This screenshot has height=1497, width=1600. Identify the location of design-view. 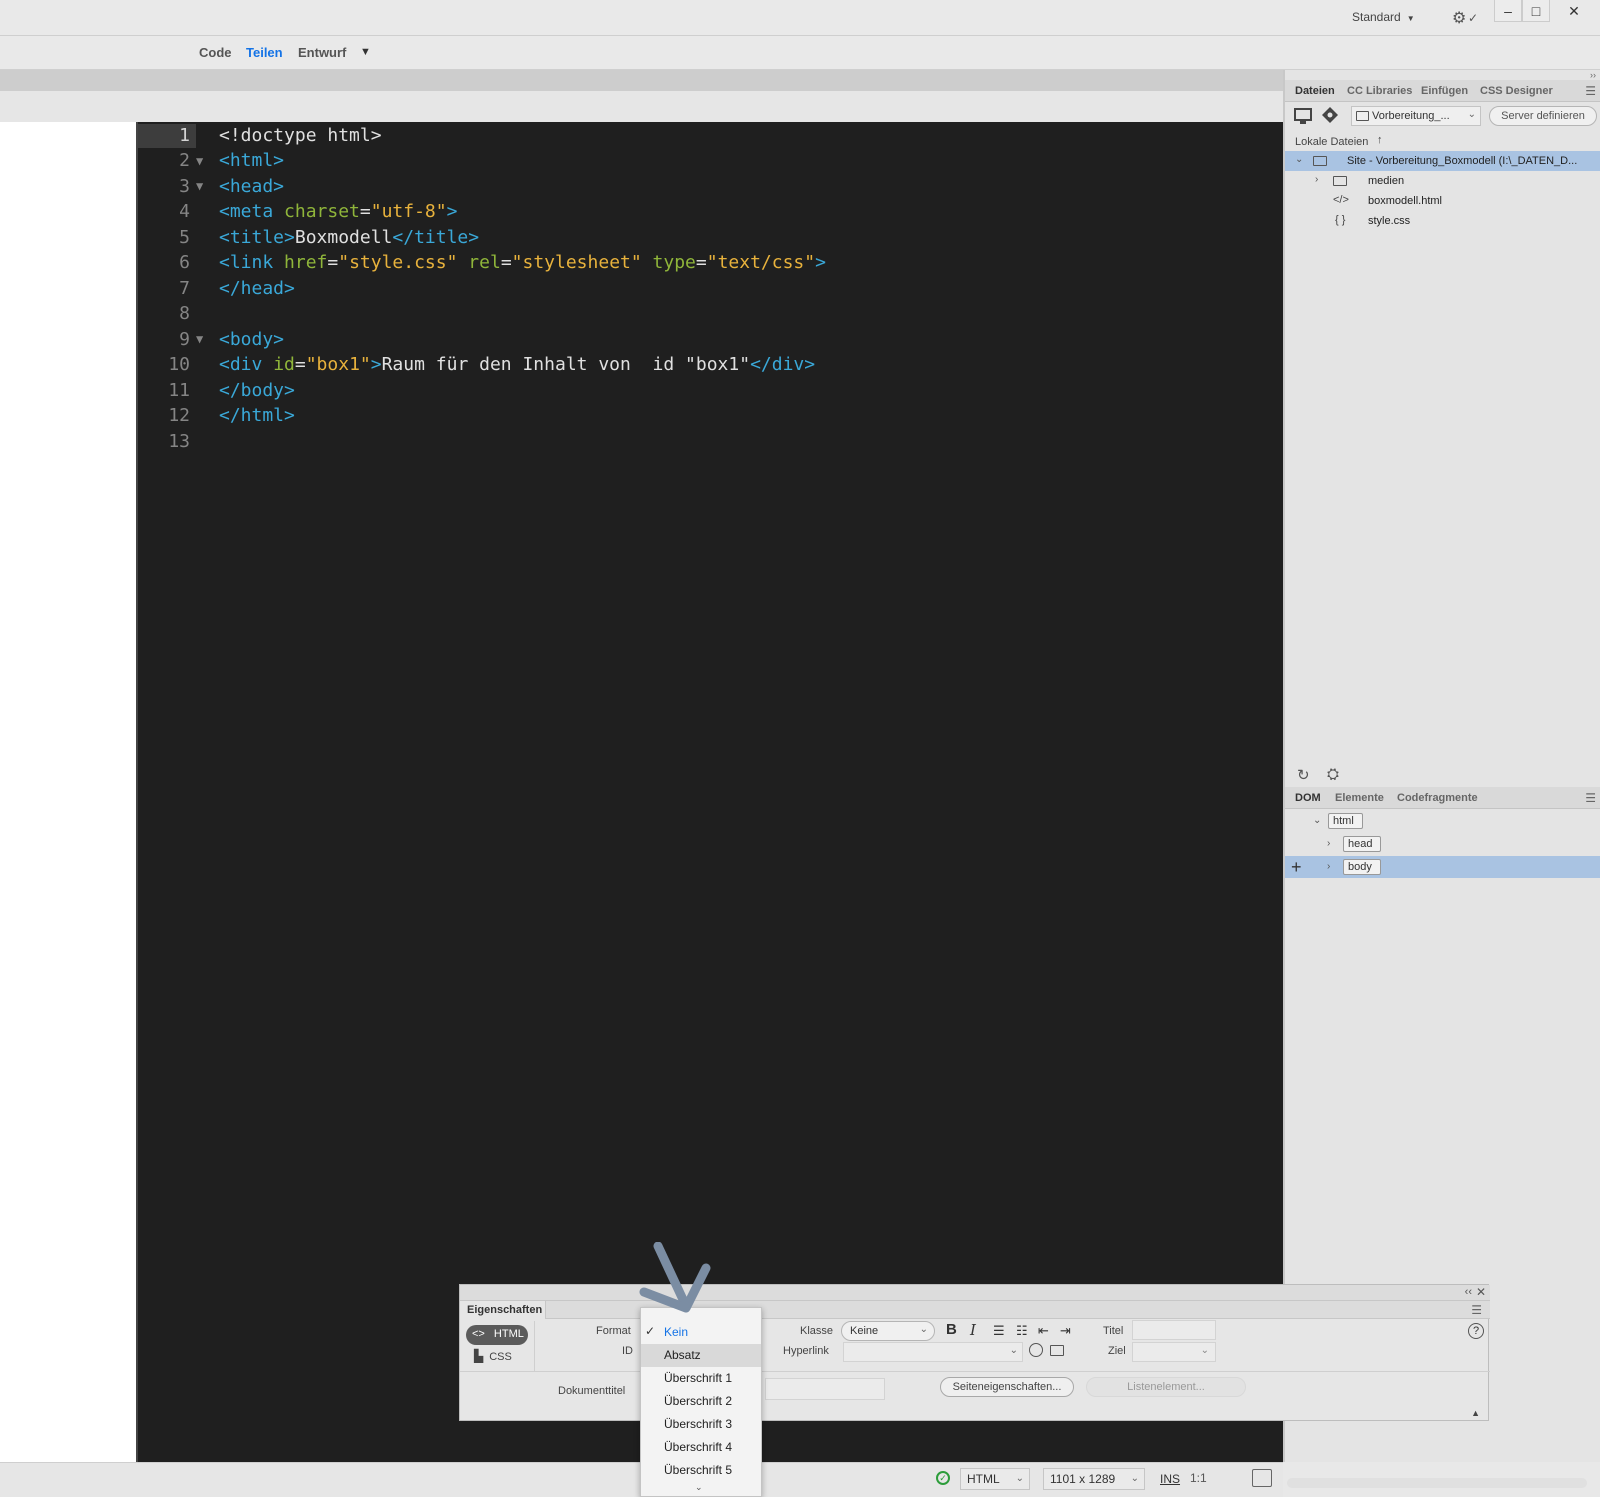
(68, 792).